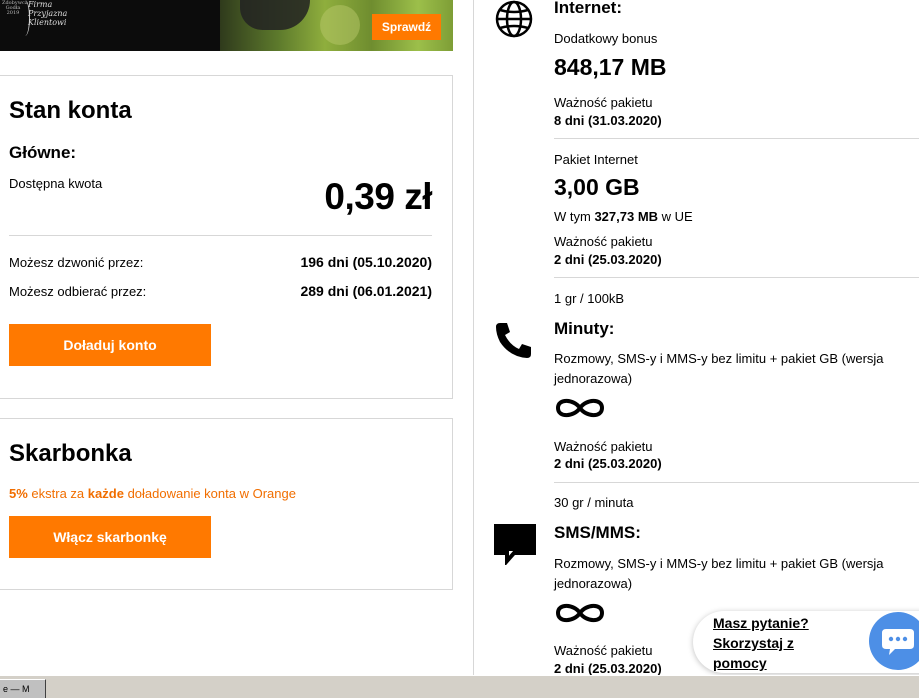 The image size is (919, 698). What do you see at coordinates (48, 13) in the screenshot?
I see `award-logo-text: Firma Przyjazna Klientowi` at bounding box center [48, 13].